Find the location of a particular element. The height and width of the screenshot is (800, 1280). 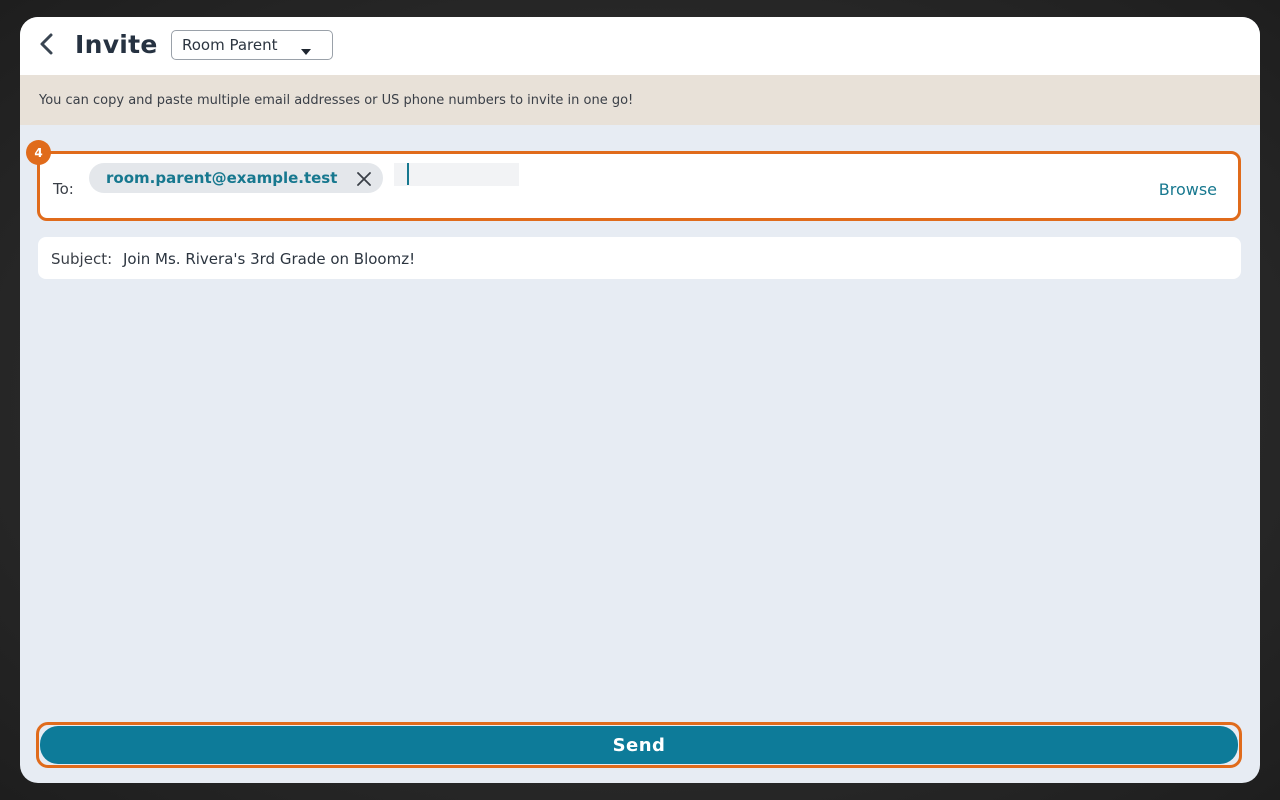

role-dropdown-value: Room Parent is located at coordinates (230, 45).